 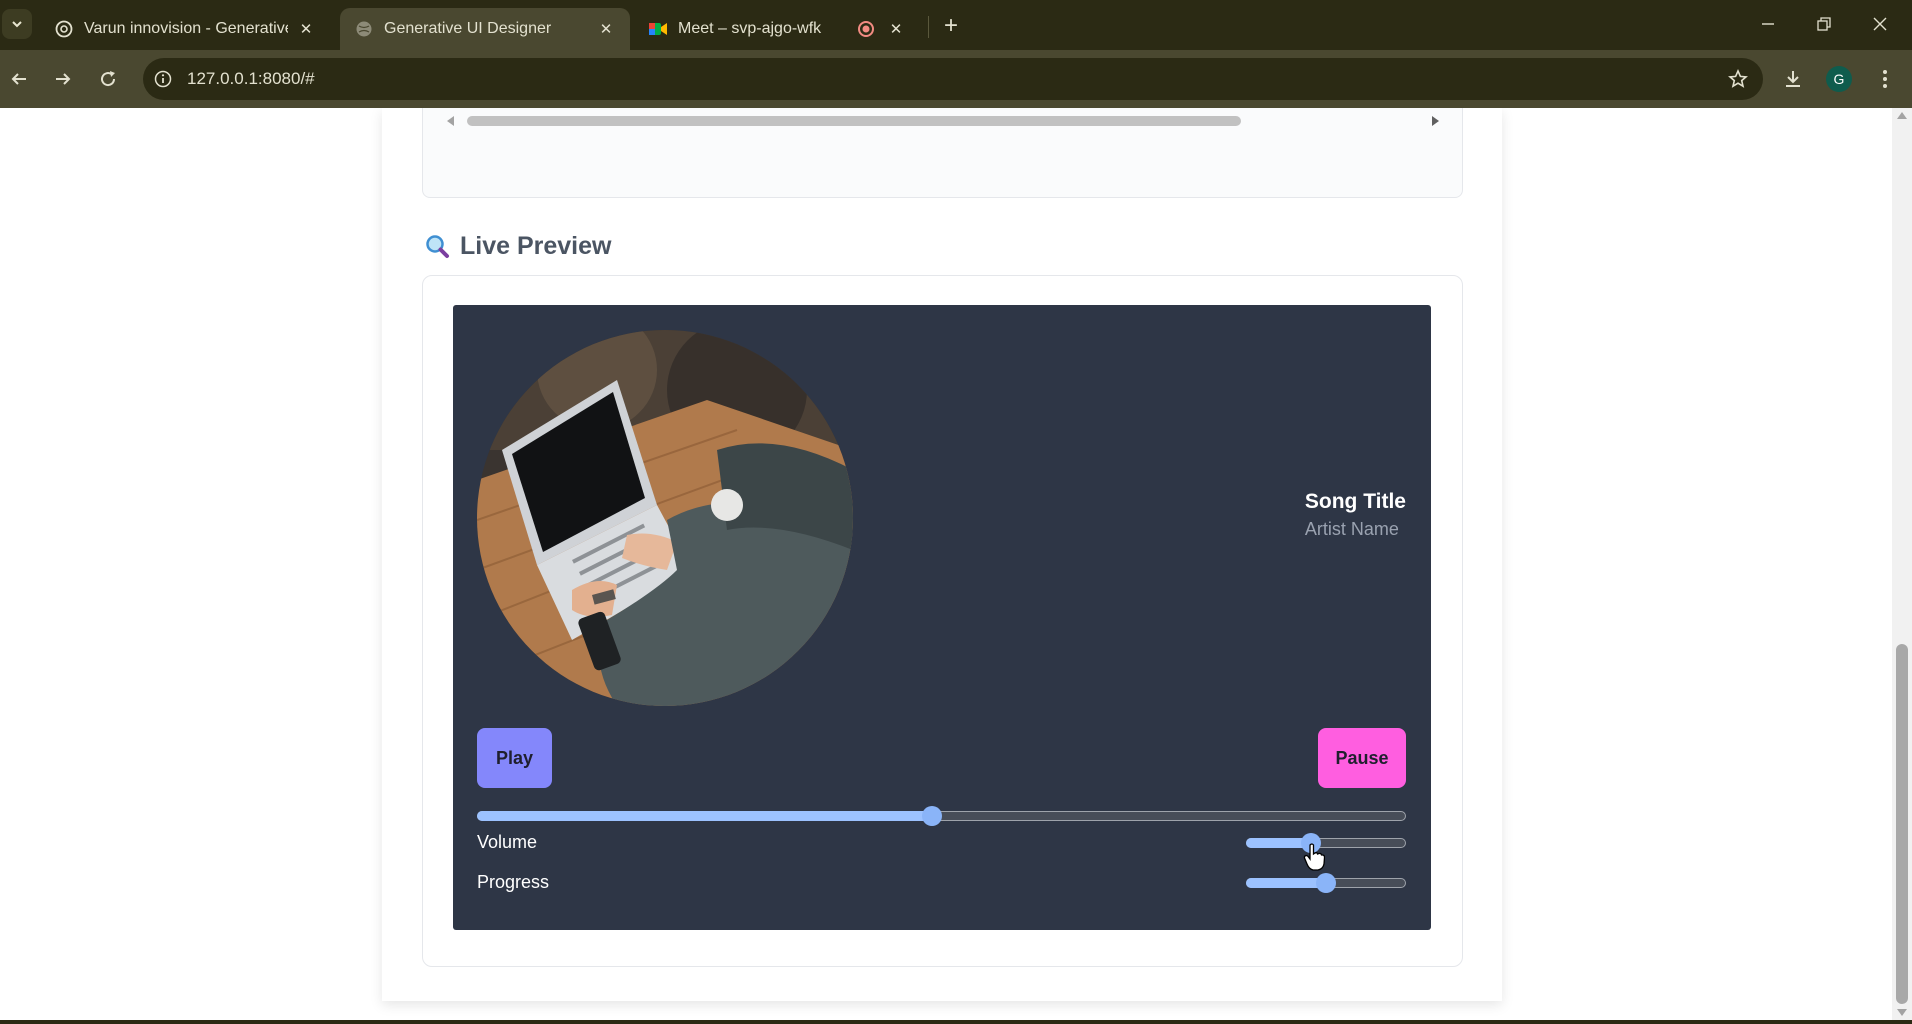 What do you see at coordinates (364, 29) in the screenshot?
I see `globe-icon` at bounding box center [364, 29].